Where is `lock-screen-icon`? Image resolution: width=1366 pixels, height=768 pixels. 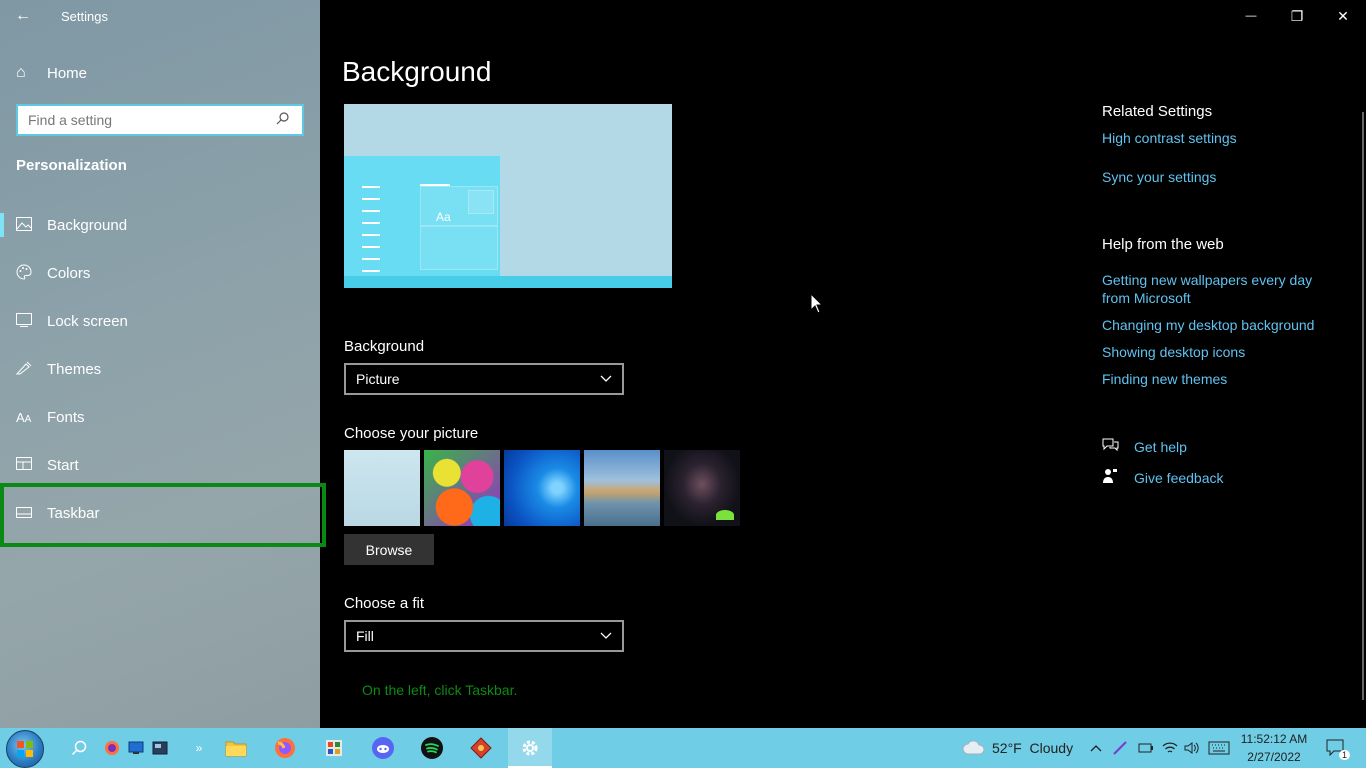 lock-screen-icon is located at coordinates (23, 321).